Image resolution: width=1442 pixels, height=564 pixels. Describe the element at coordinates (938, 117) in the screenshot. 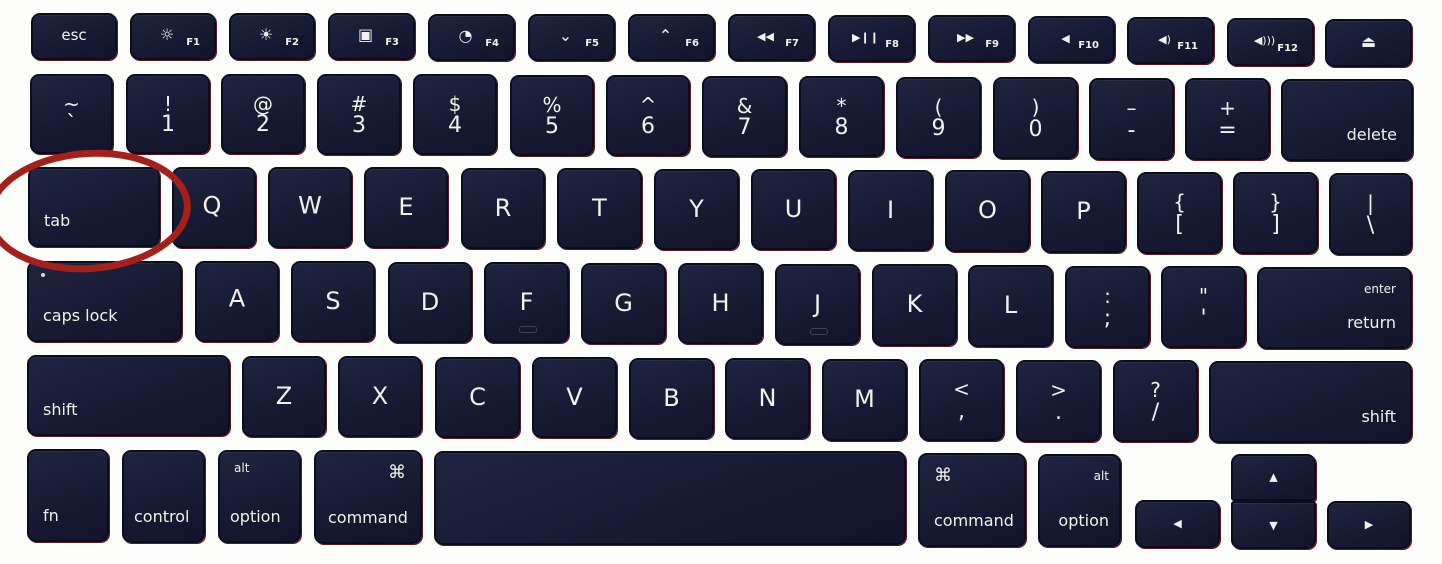

I see `key-9: ( 9` at that location.